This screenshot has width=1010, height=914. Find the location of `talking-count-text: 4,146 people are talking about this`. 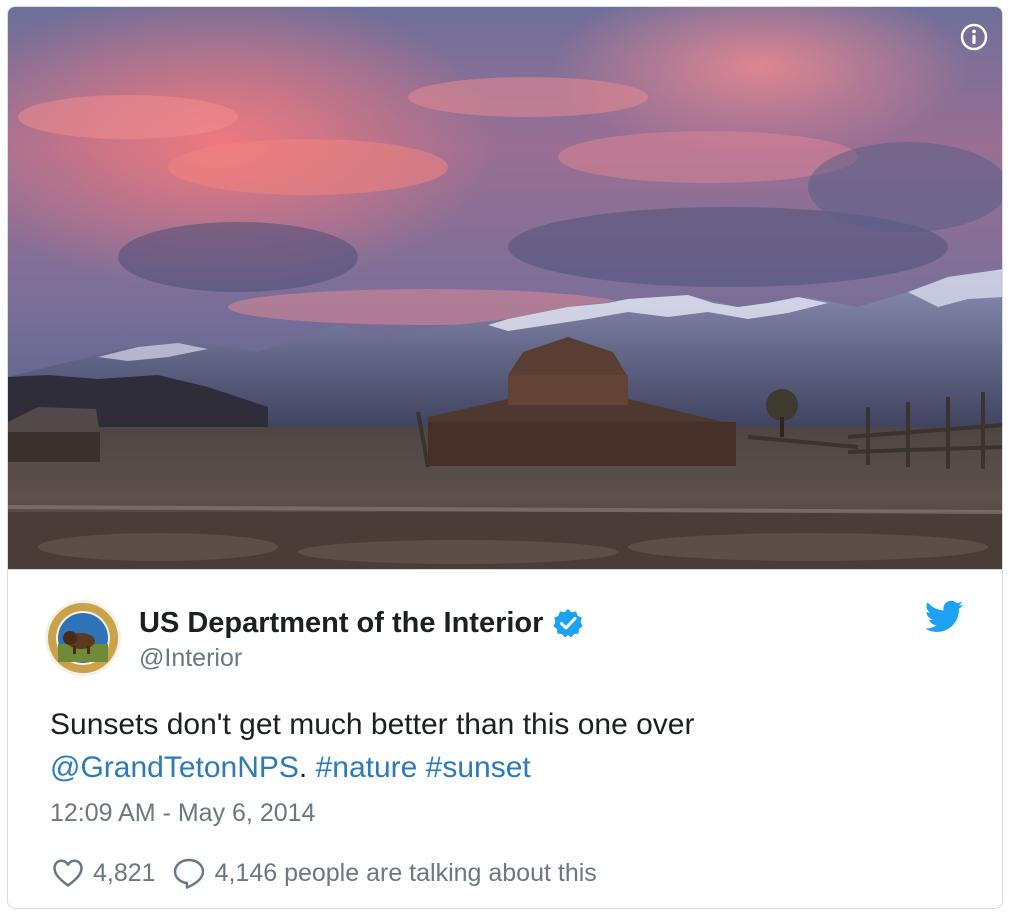

talking-count-text: 4,146 people are talking about this is located at coordinates (405, 872).